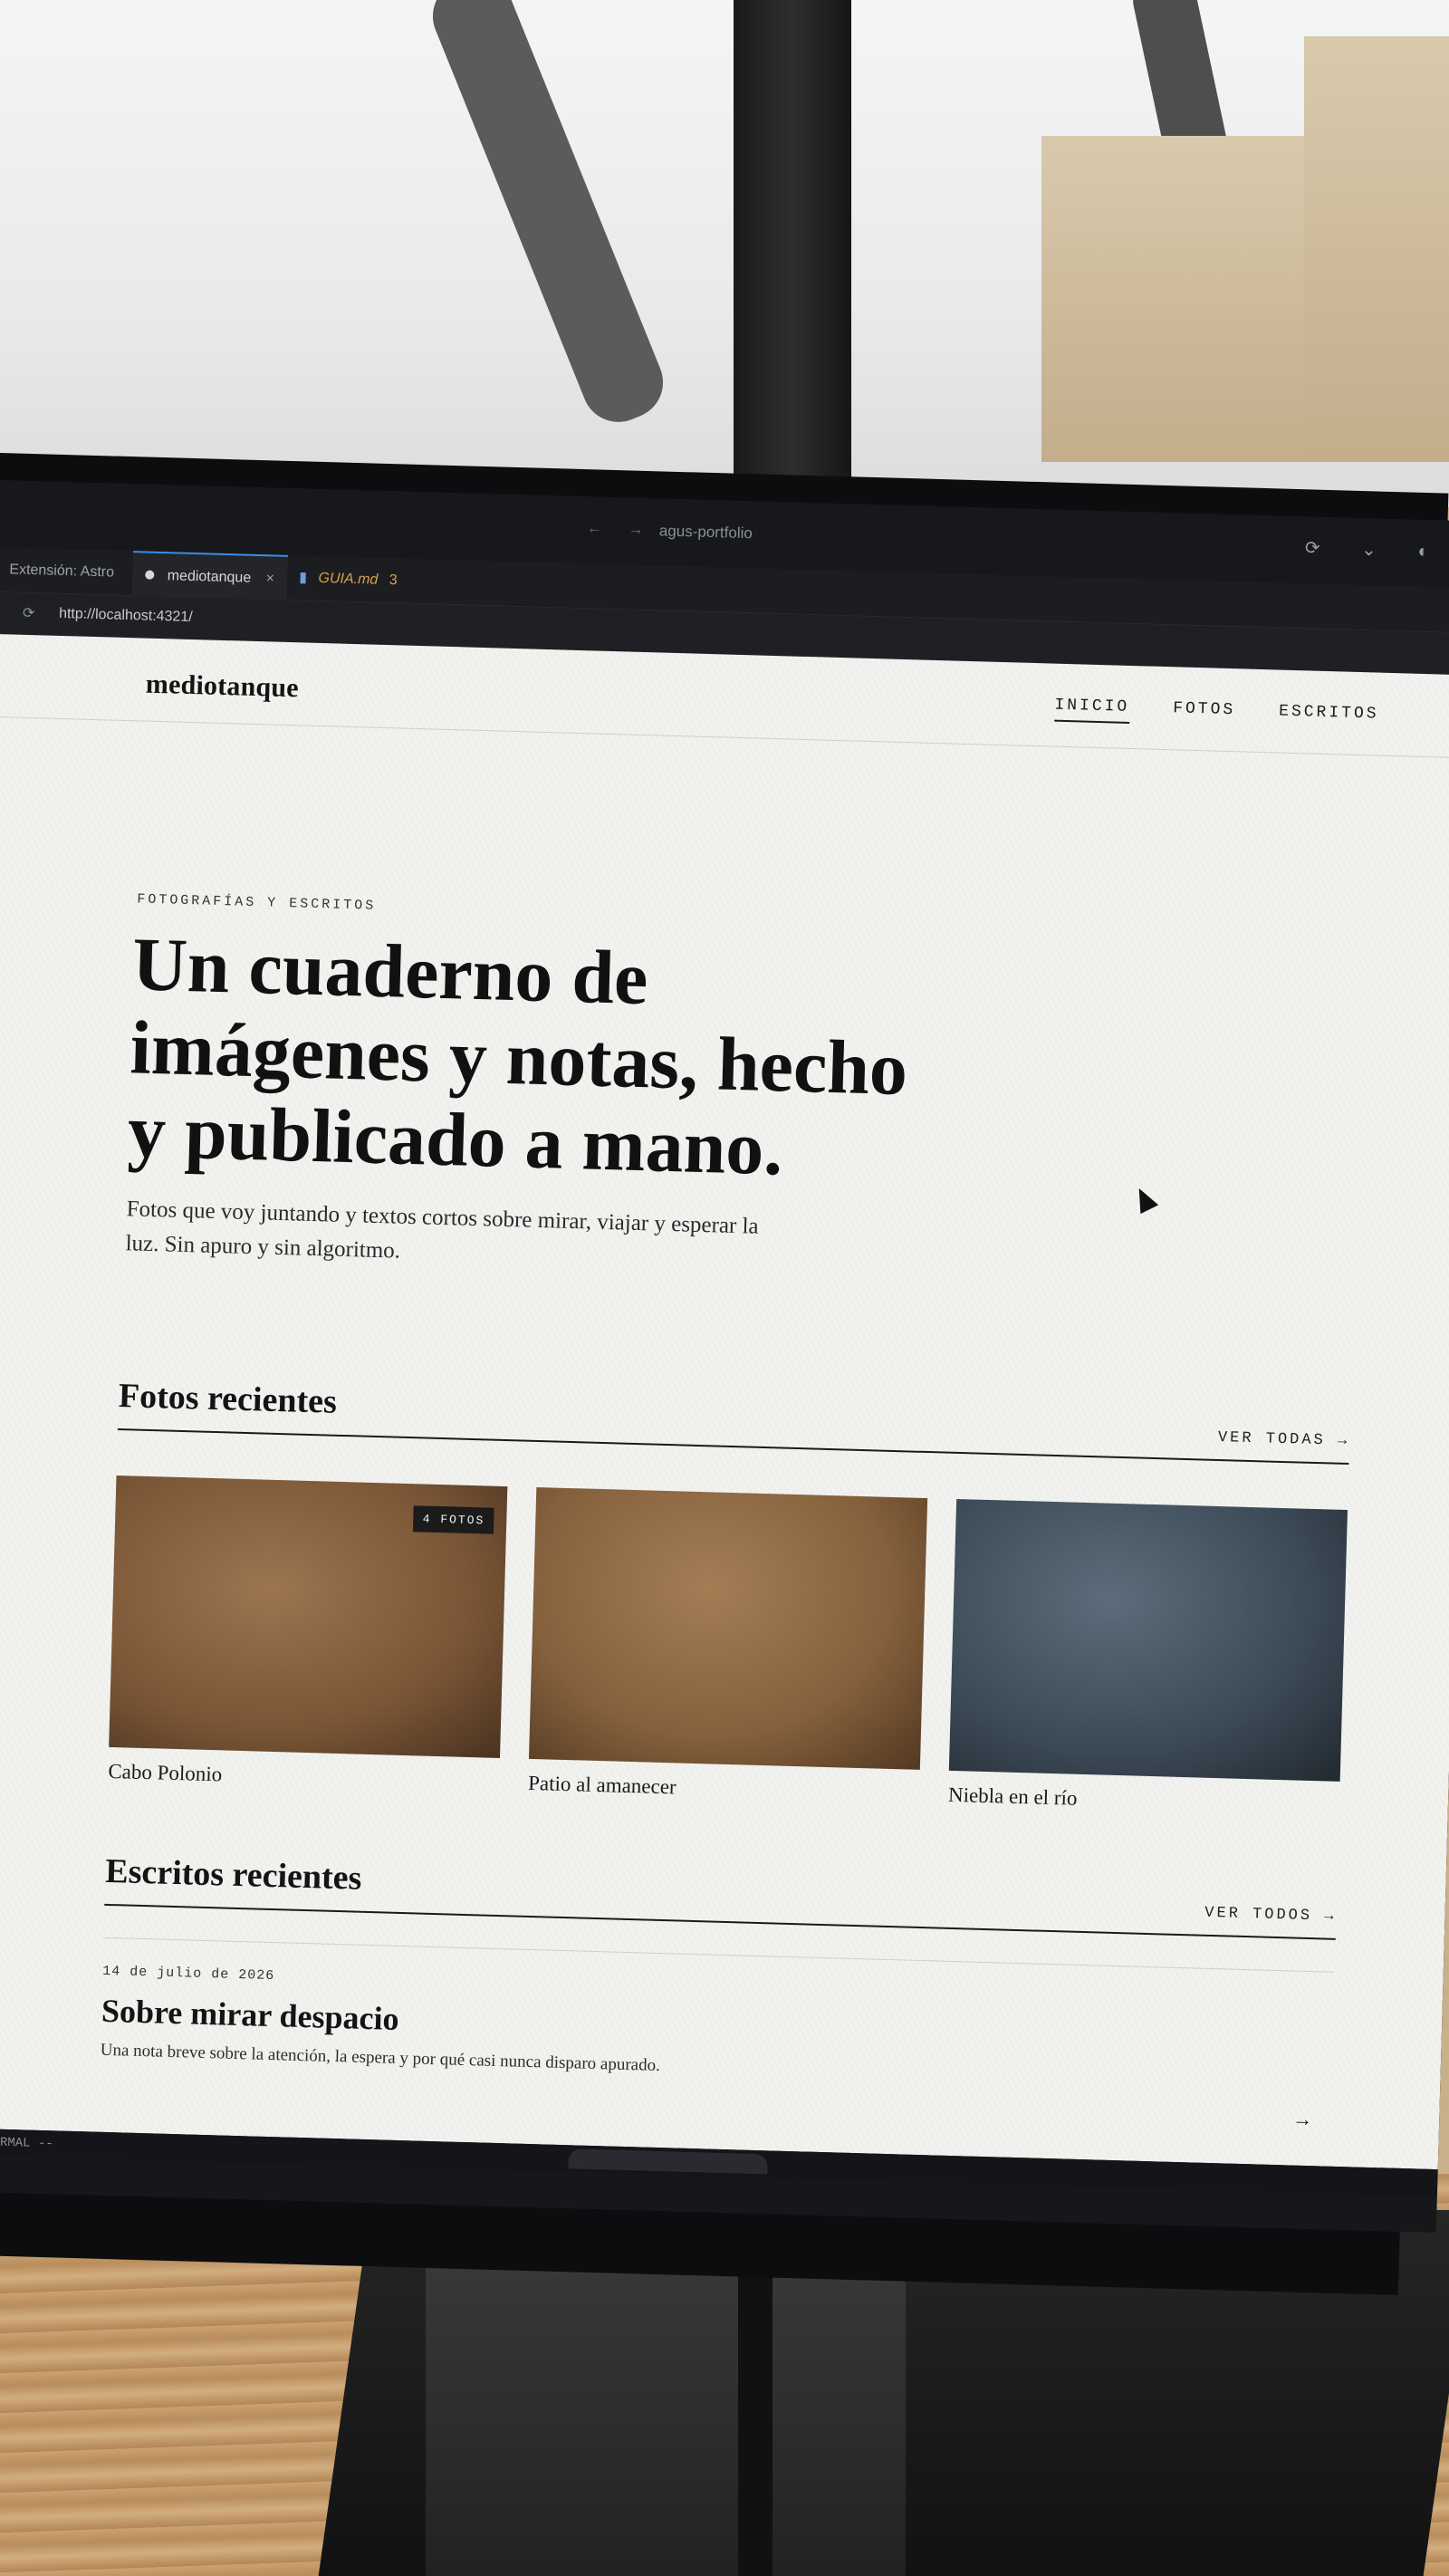  Describe the element at coordinates (1302, 2120) in the screenshot. I see `arrow-right-icon: →` at that location.